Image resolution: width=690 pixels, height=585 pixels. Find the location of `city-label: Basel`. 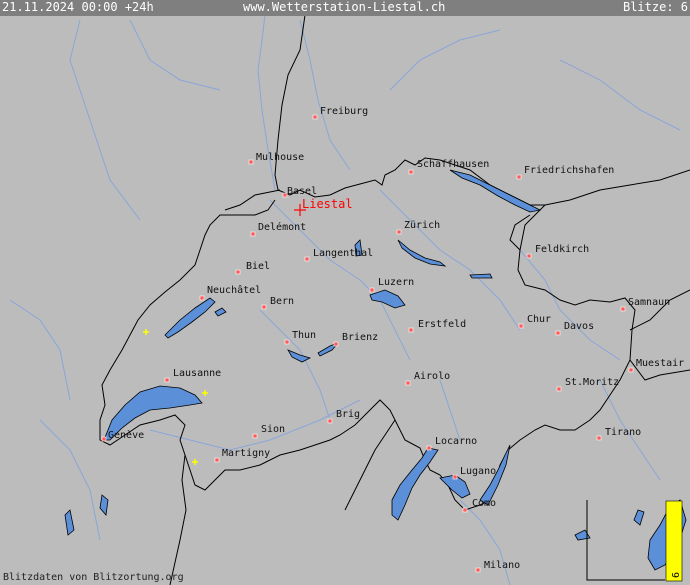

city-label: Basel is located at coordinates (302, 191).